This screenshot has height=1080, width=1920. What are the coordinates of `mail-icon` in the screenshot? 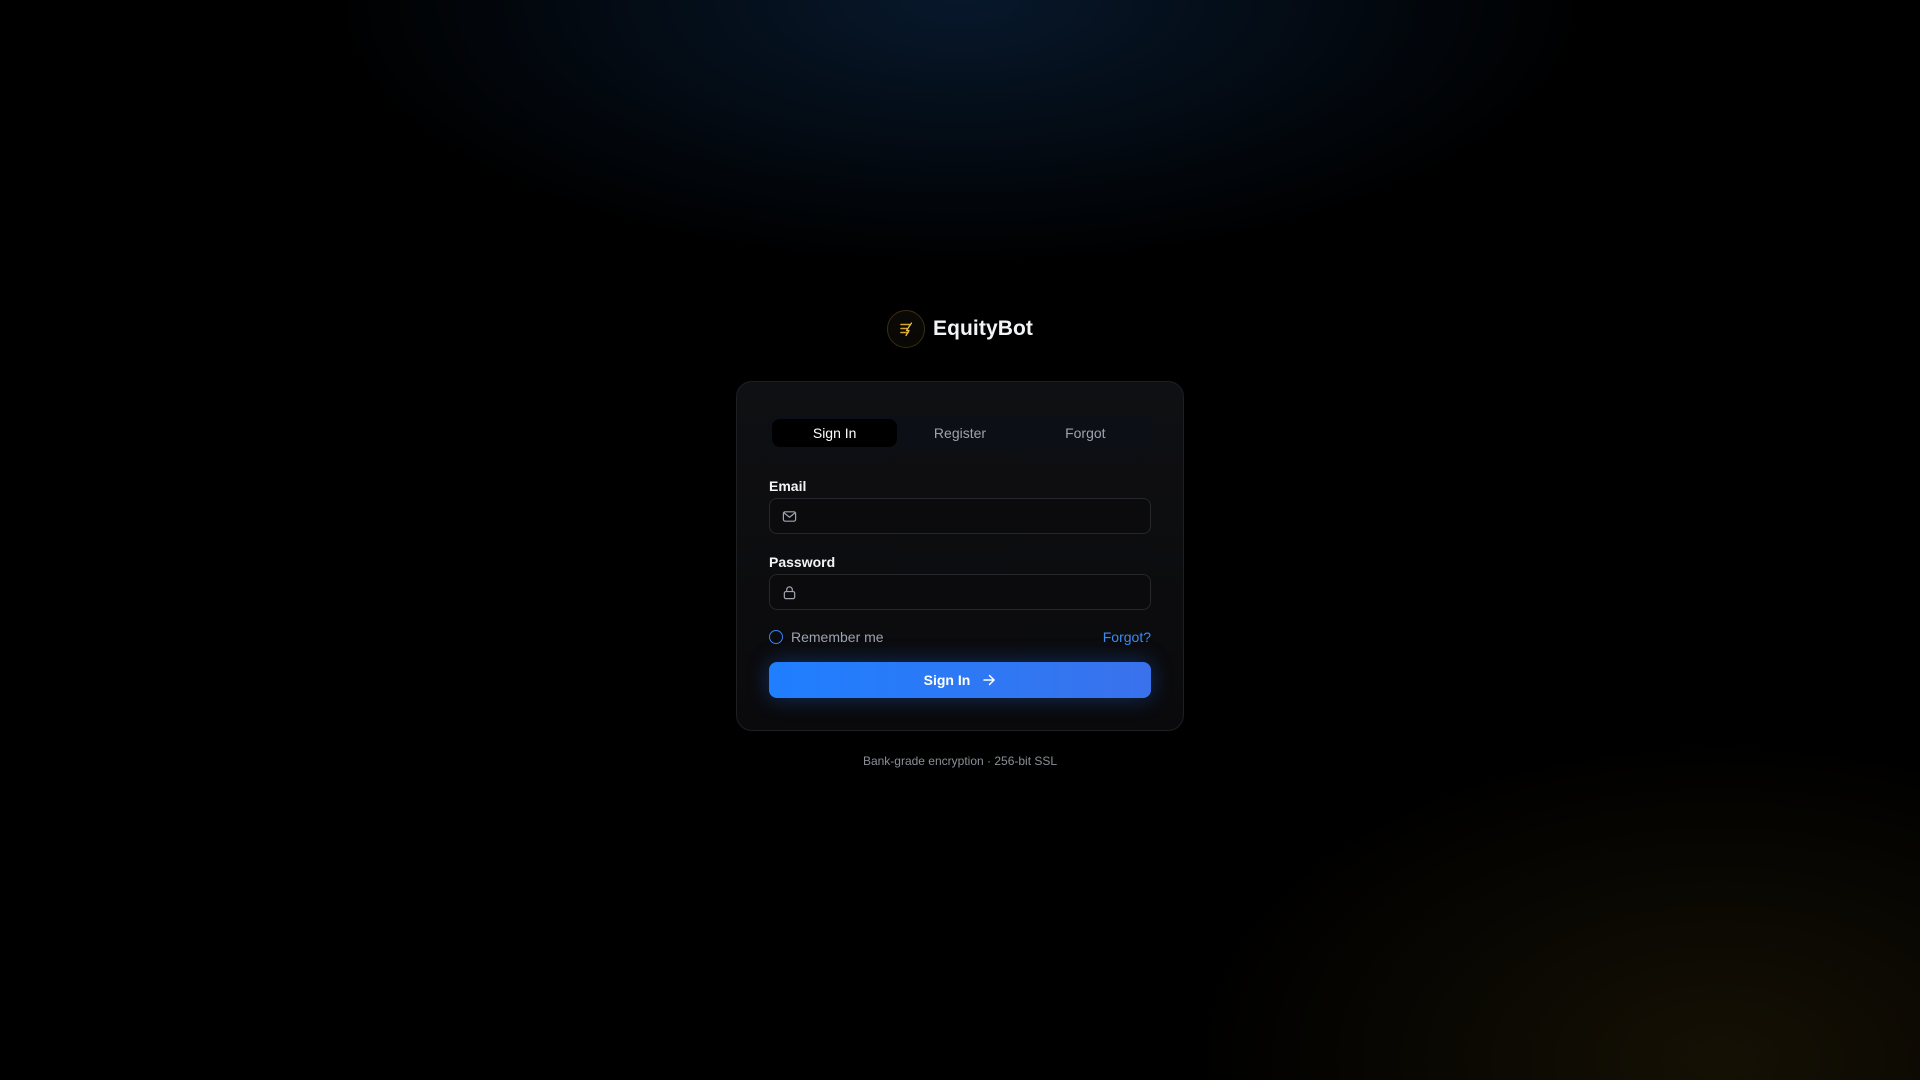 It's located at (789, 516).